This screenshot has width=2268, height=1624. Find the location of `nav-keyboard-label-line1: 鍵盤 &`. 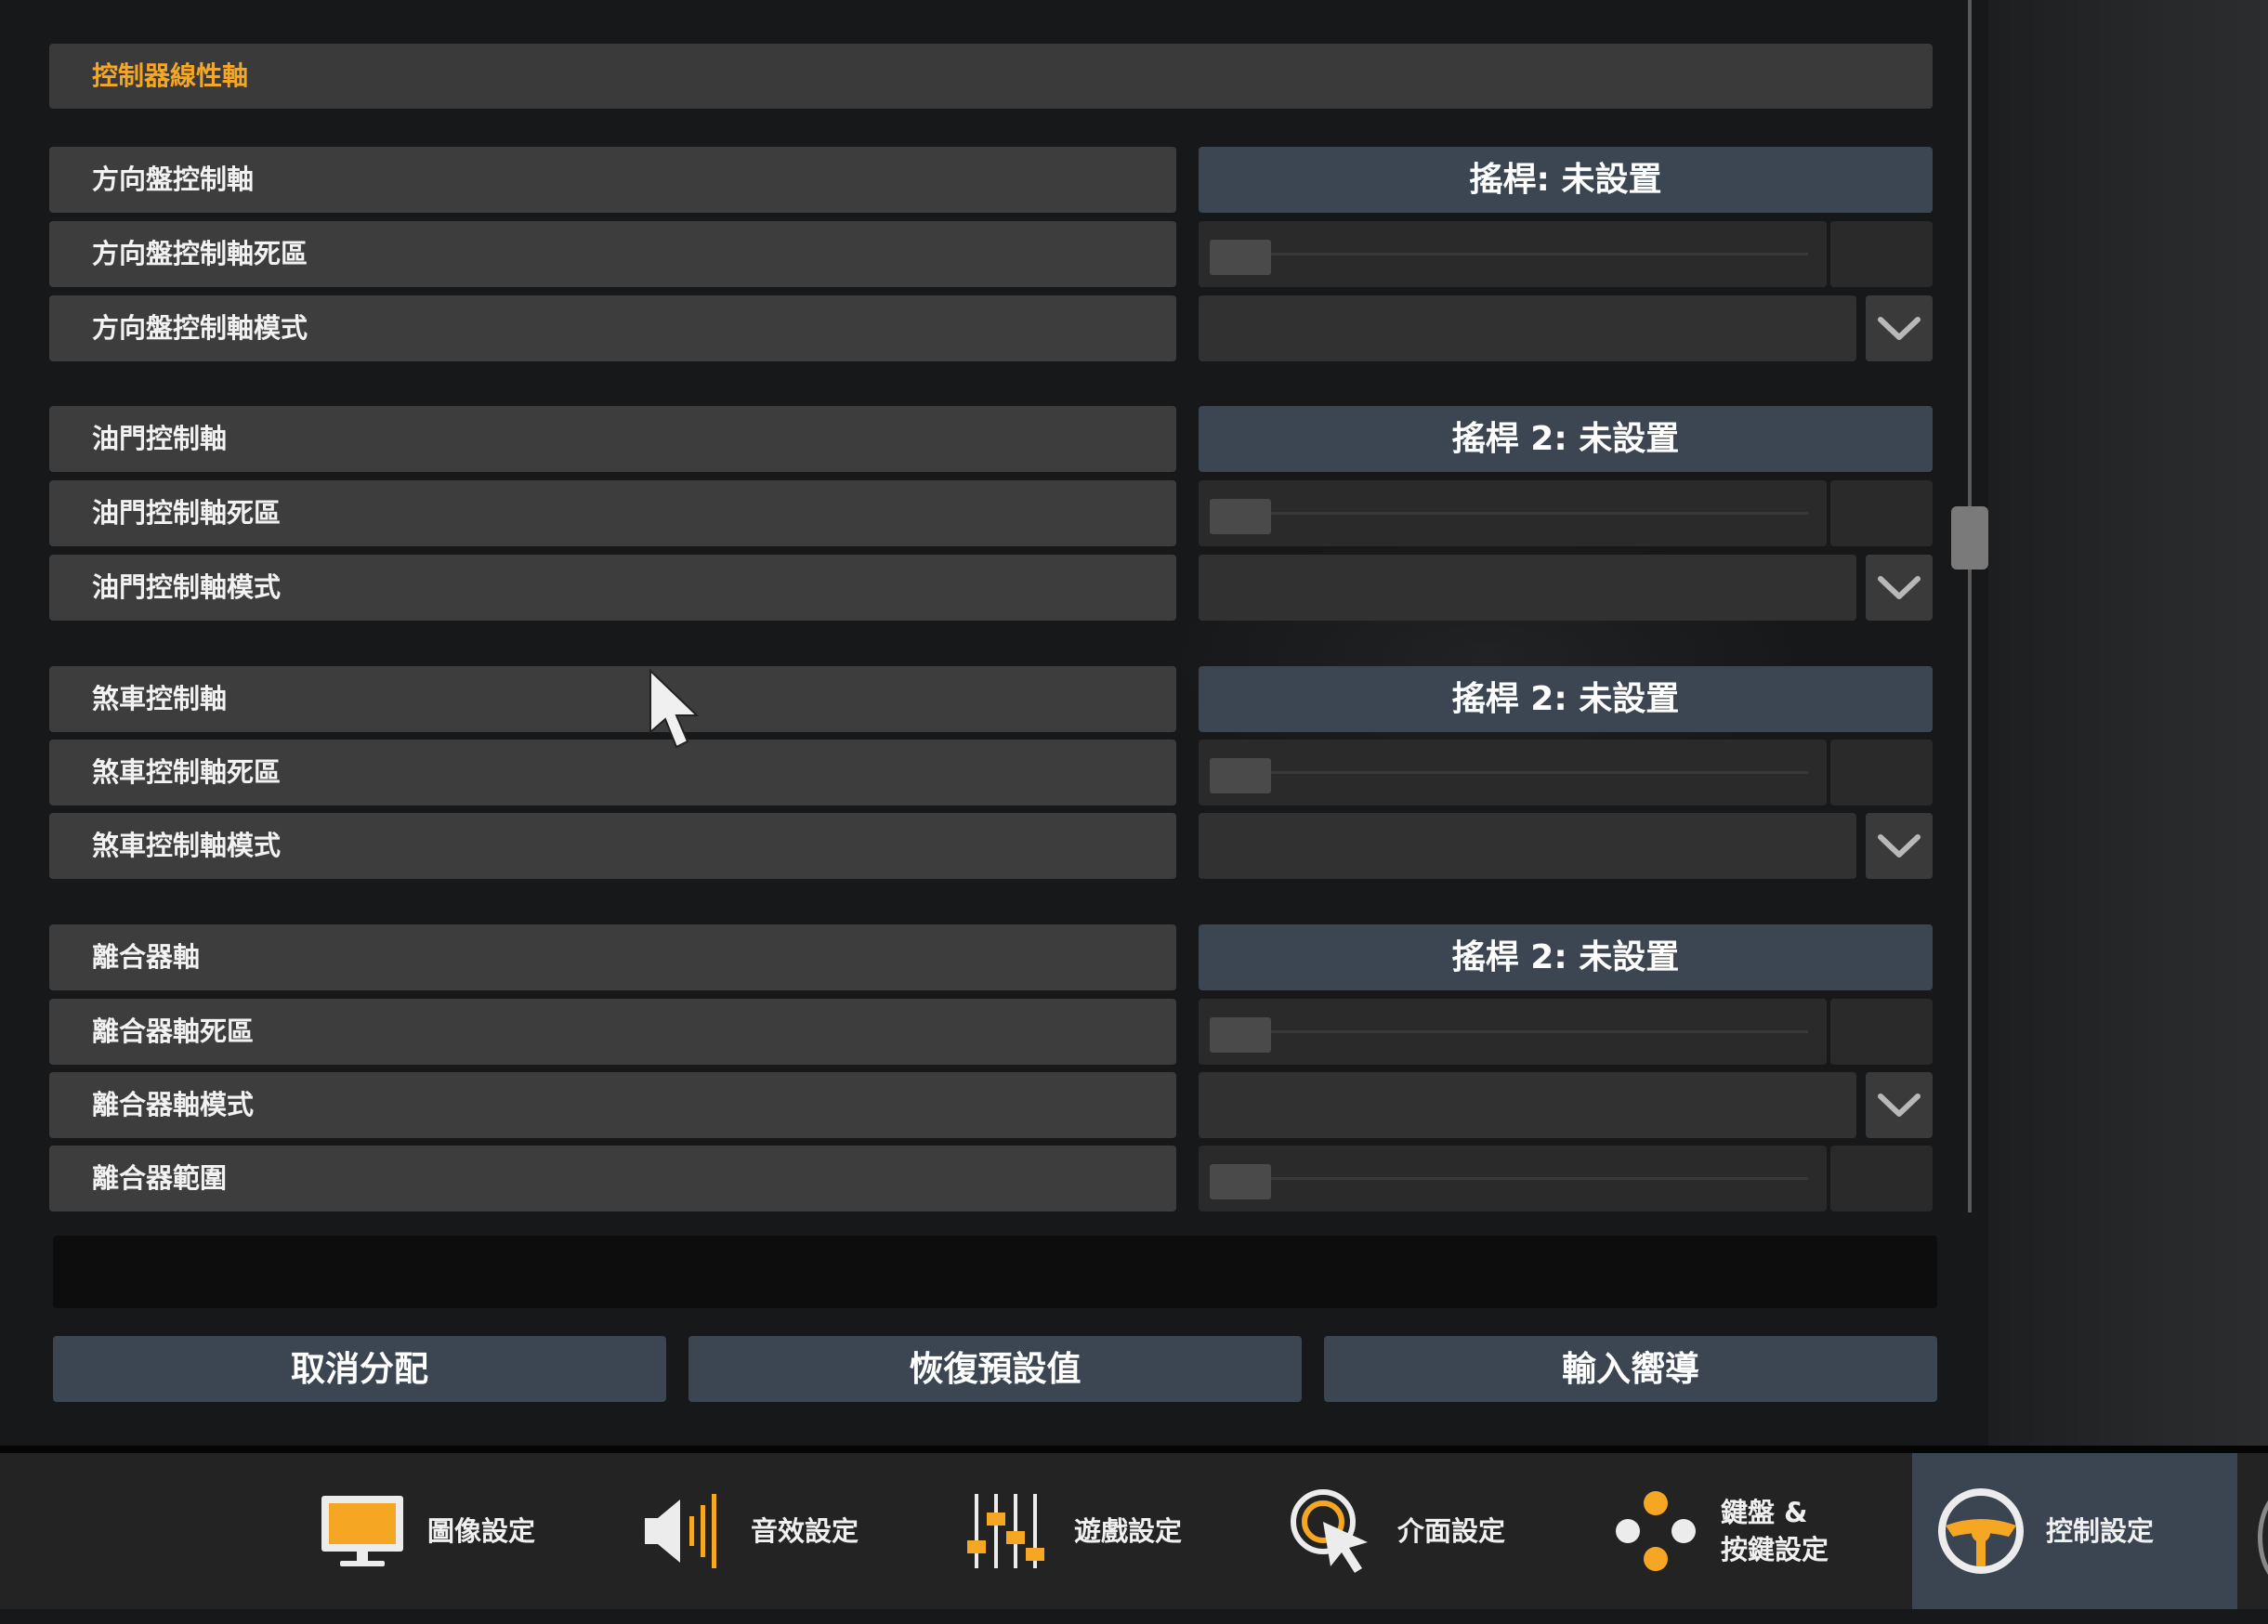

nav-keyboard-label-line1: 鍵盤 & is located at coordinates (1764, 1513).